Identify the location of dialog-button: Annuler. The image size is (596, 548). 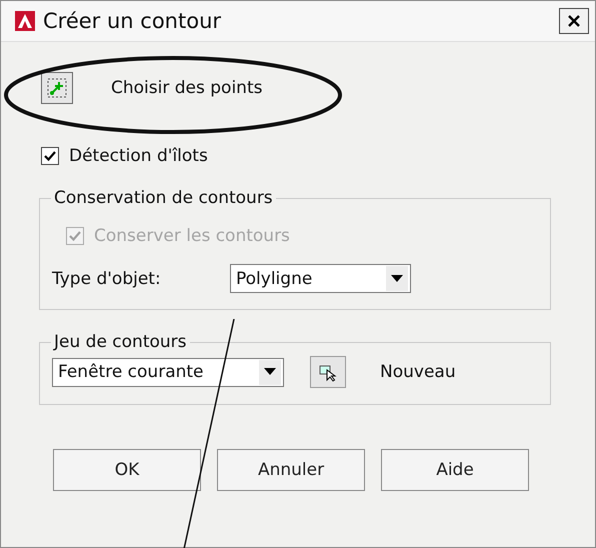
(291, 470).